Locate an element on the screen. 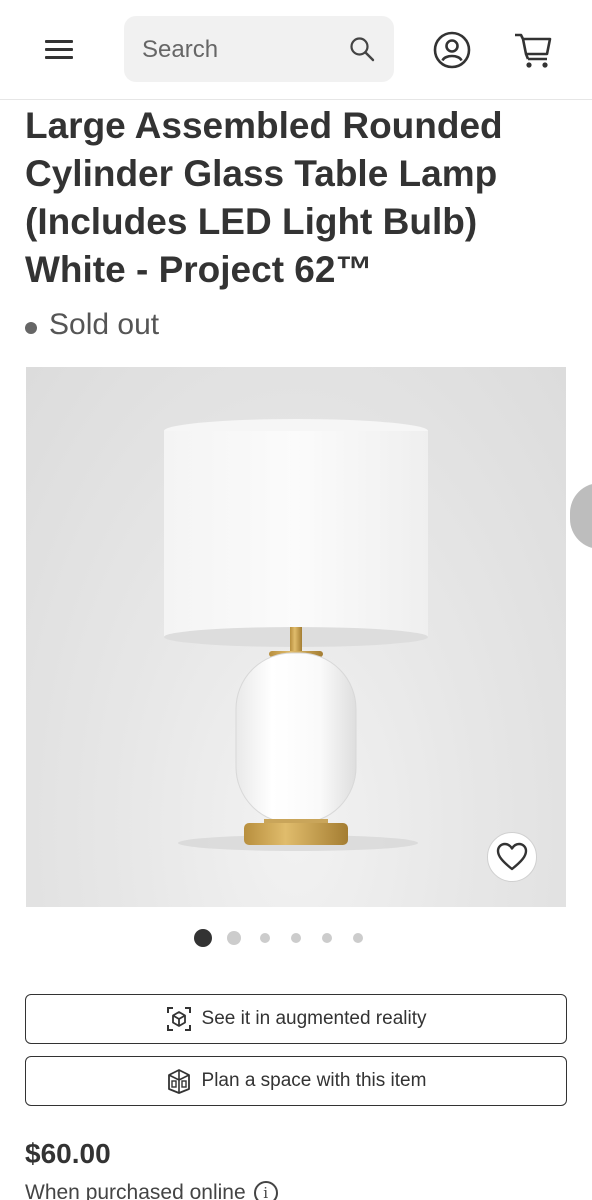  top-header: Search is located at coordinates (296, 50).